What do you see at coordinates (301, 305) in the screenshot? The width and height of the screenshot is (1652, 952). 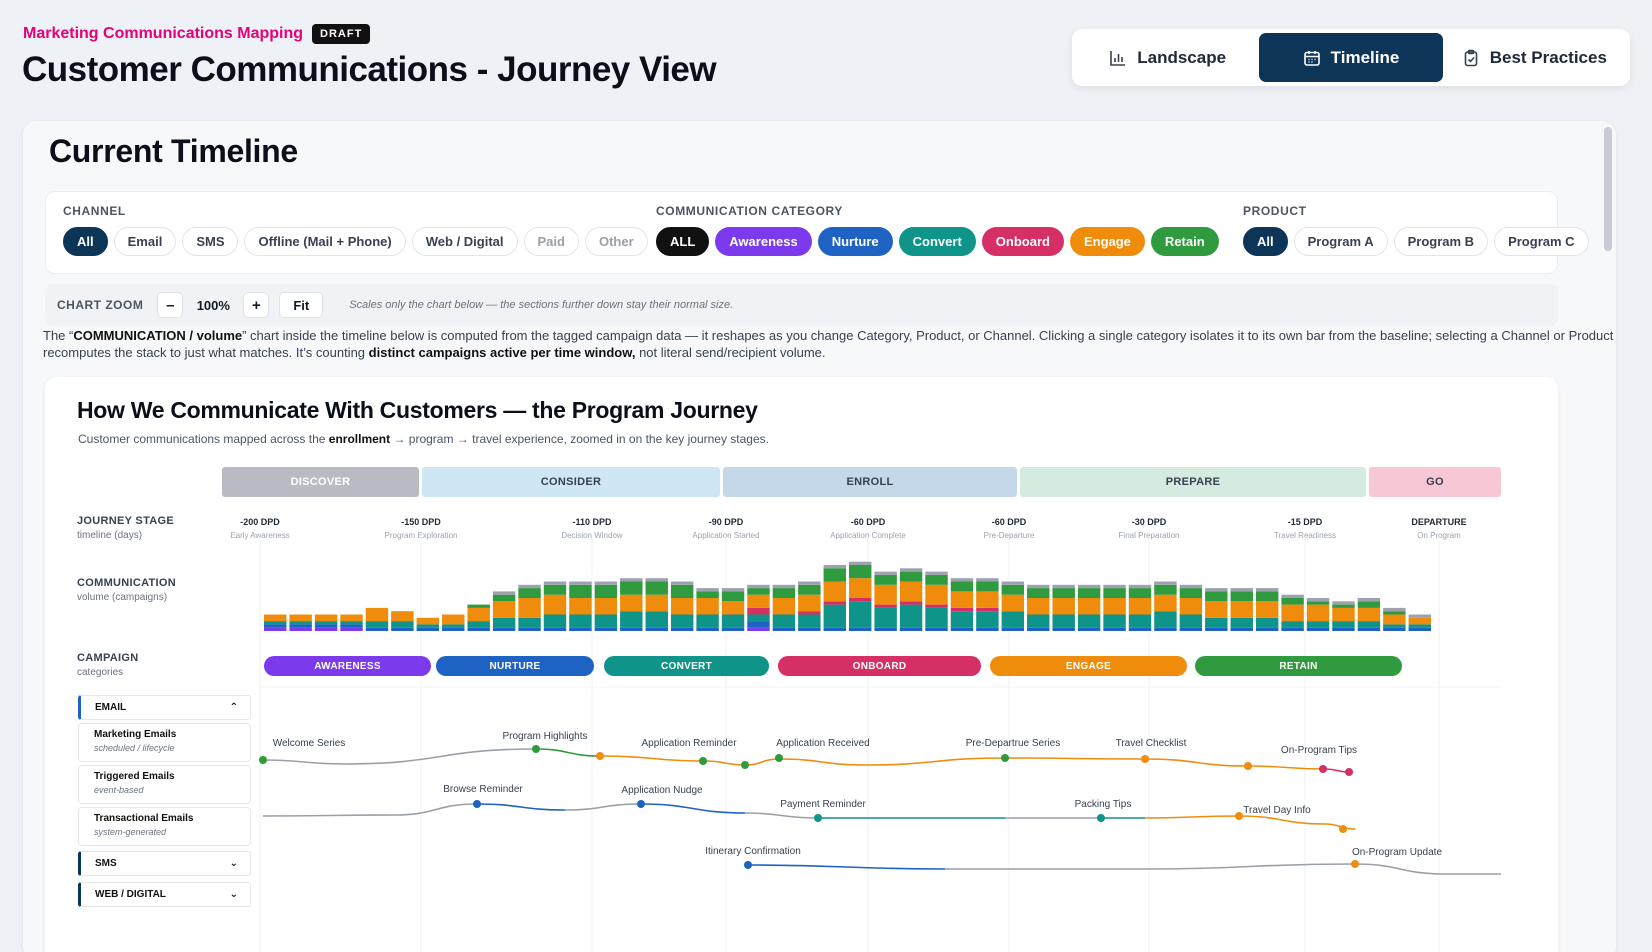 I see `zoom-fit-button: Fit` at bounding box center [301, 305].